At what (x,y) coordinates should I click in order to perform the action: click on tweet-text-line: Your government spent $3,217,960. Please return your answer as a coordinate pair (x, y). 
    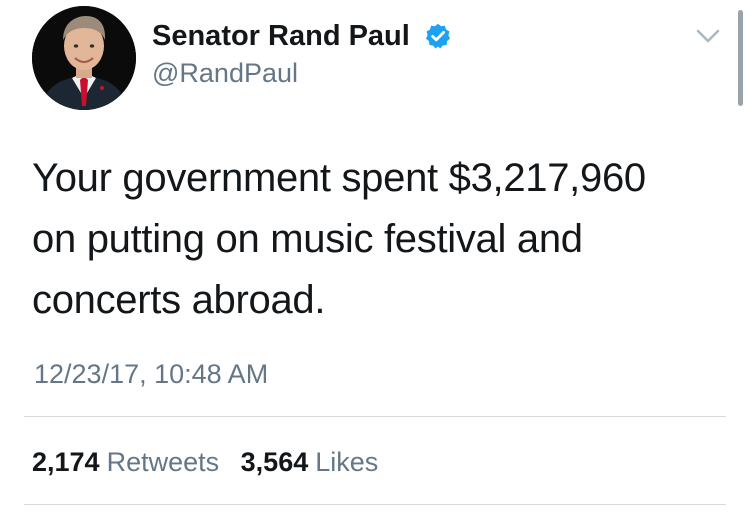
    Looking at the image, I should click on (339, 178).